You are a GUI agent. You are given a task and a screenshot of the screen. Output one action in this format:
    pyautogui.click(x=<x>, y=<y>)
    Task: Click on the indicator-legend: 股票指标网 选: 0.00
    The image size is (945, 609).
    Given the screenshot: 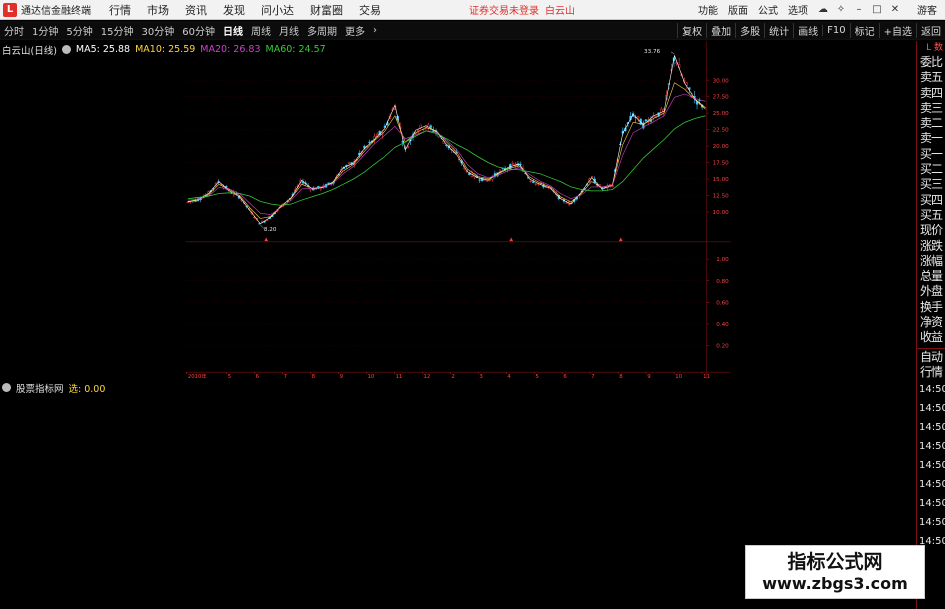 What is the action you would take?
    pyautogui.click(x=56, y=388)
    